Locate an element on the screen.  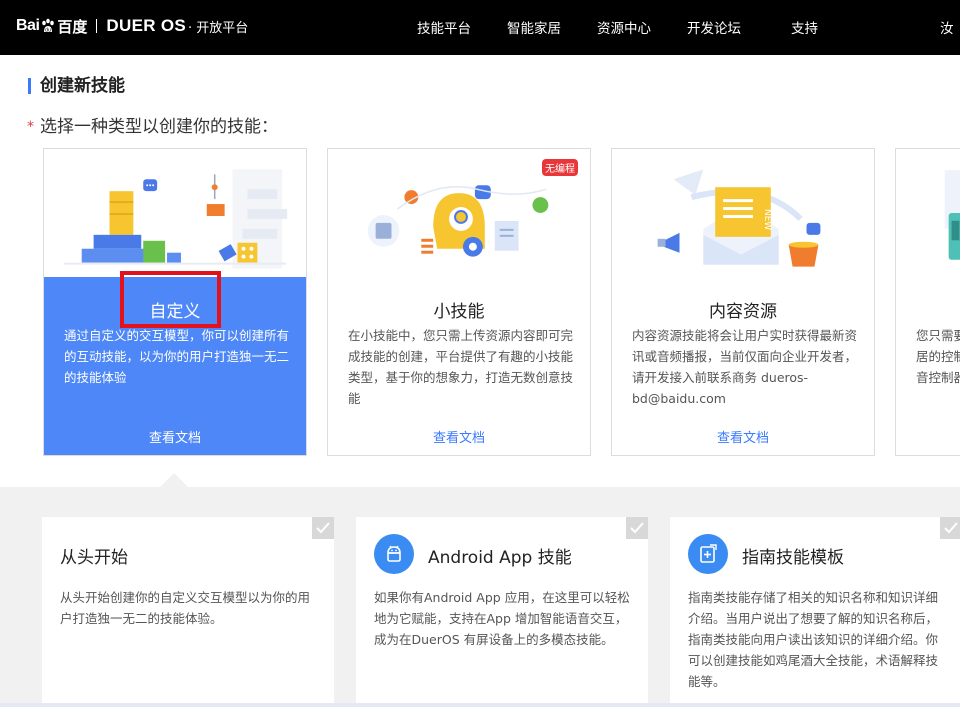
required-mark: * is located at coordinates (30, 127).